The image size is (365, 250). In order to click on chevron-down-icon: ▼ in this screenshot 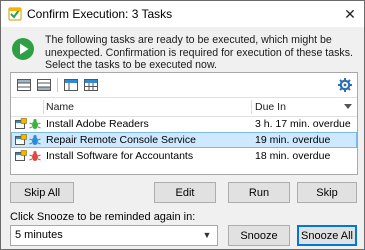, I will do `click(207, 235)`.